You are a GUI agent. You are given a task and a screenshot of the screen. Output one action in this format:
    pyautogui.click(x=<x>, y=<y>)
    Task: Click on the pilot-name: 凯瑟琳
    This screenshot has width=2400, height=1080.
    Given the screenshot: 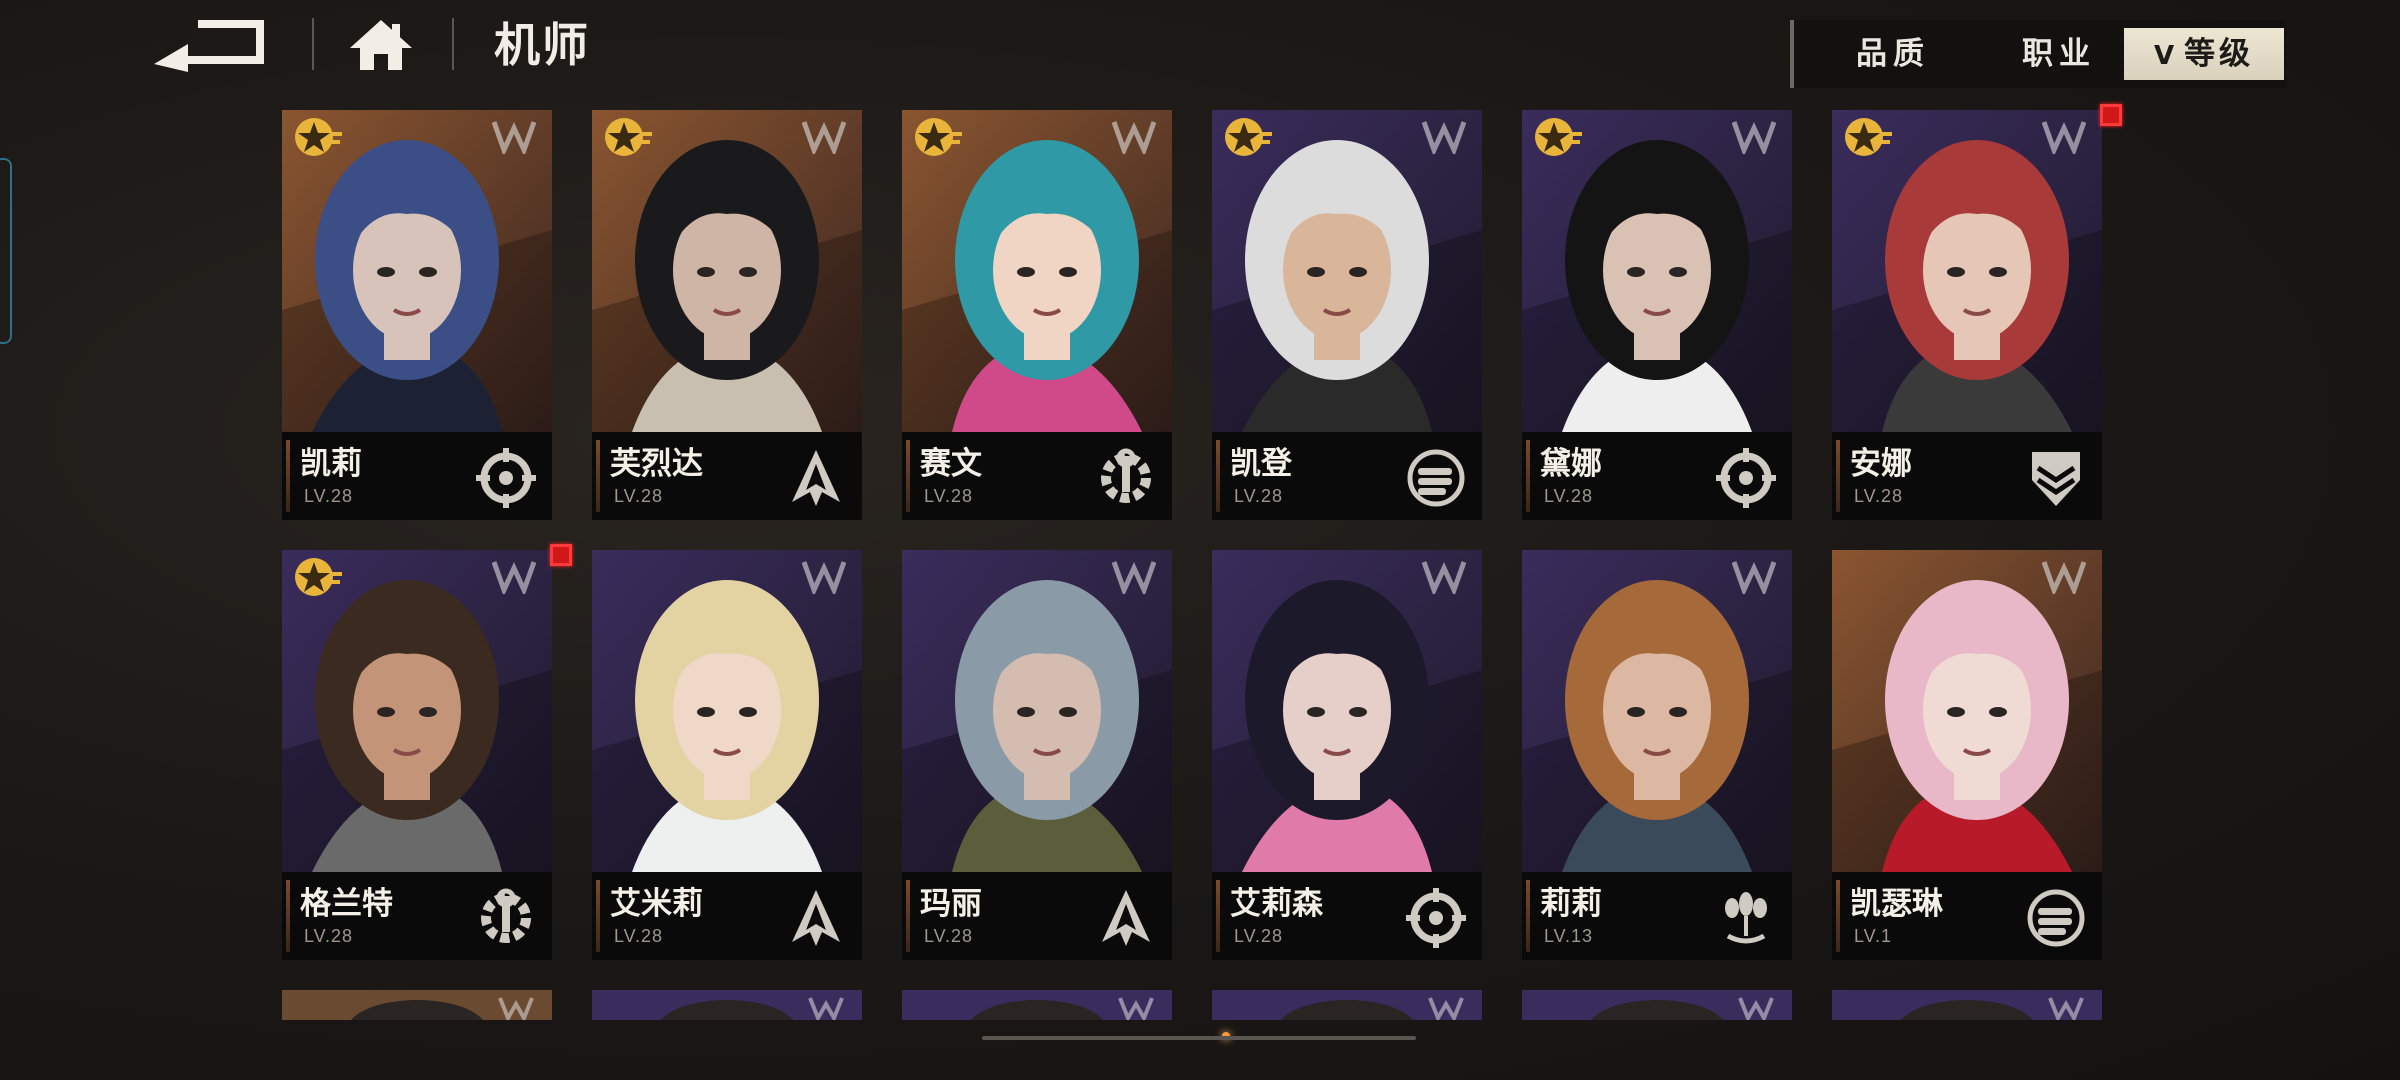 What is the action you would take?
    pyautogui.click(x=1896, y=904)
    